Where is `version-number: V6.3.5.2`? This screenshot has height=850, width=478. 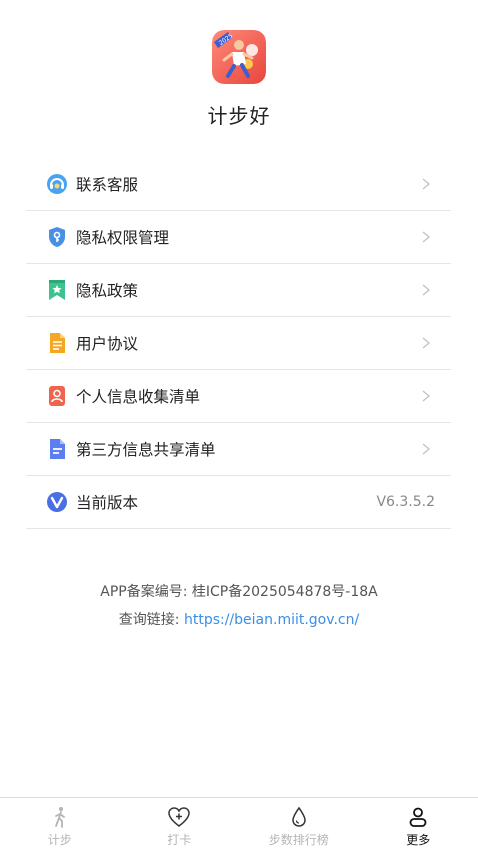 version-number: V6.3.5.2 is located at coordinates (405, 502).